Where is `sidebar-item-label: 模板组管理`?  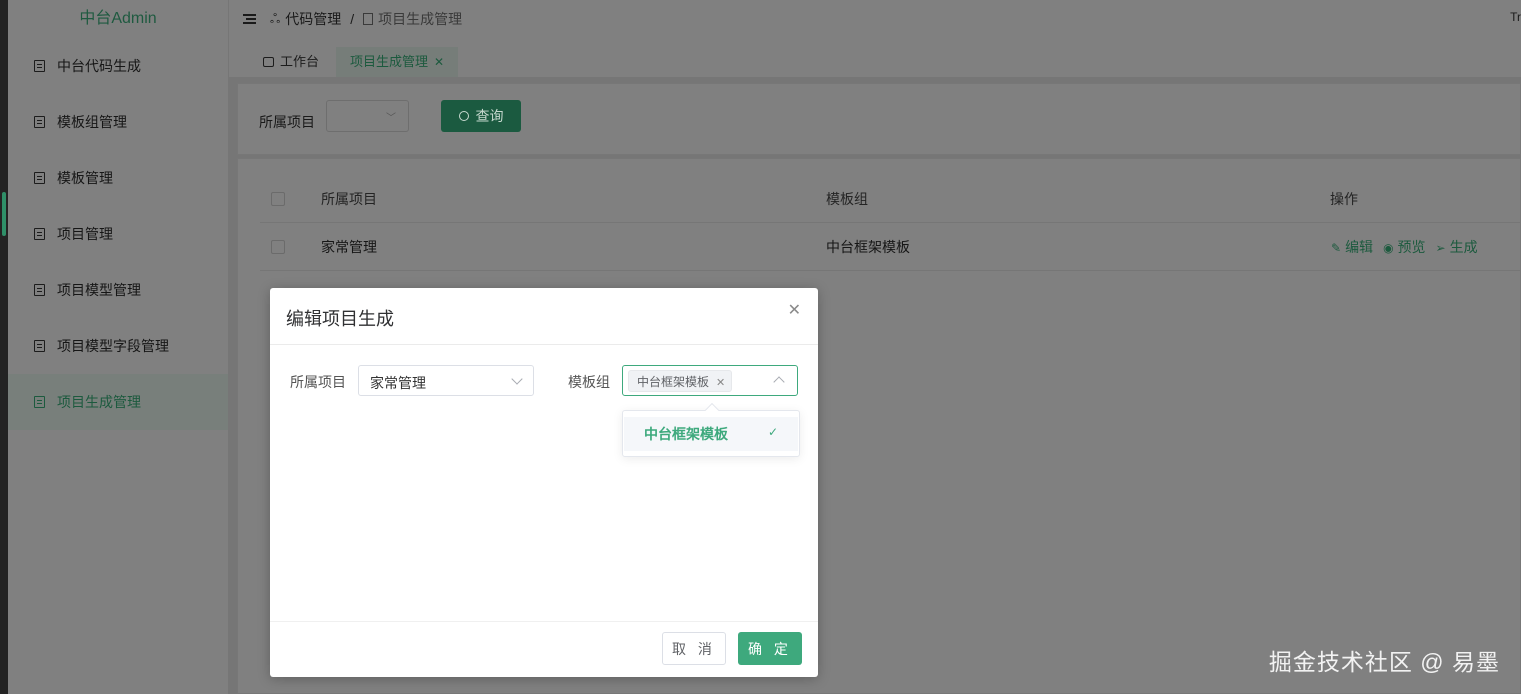
sidebar-item-label: 模板组管理 is located at coordinates (92, 122).